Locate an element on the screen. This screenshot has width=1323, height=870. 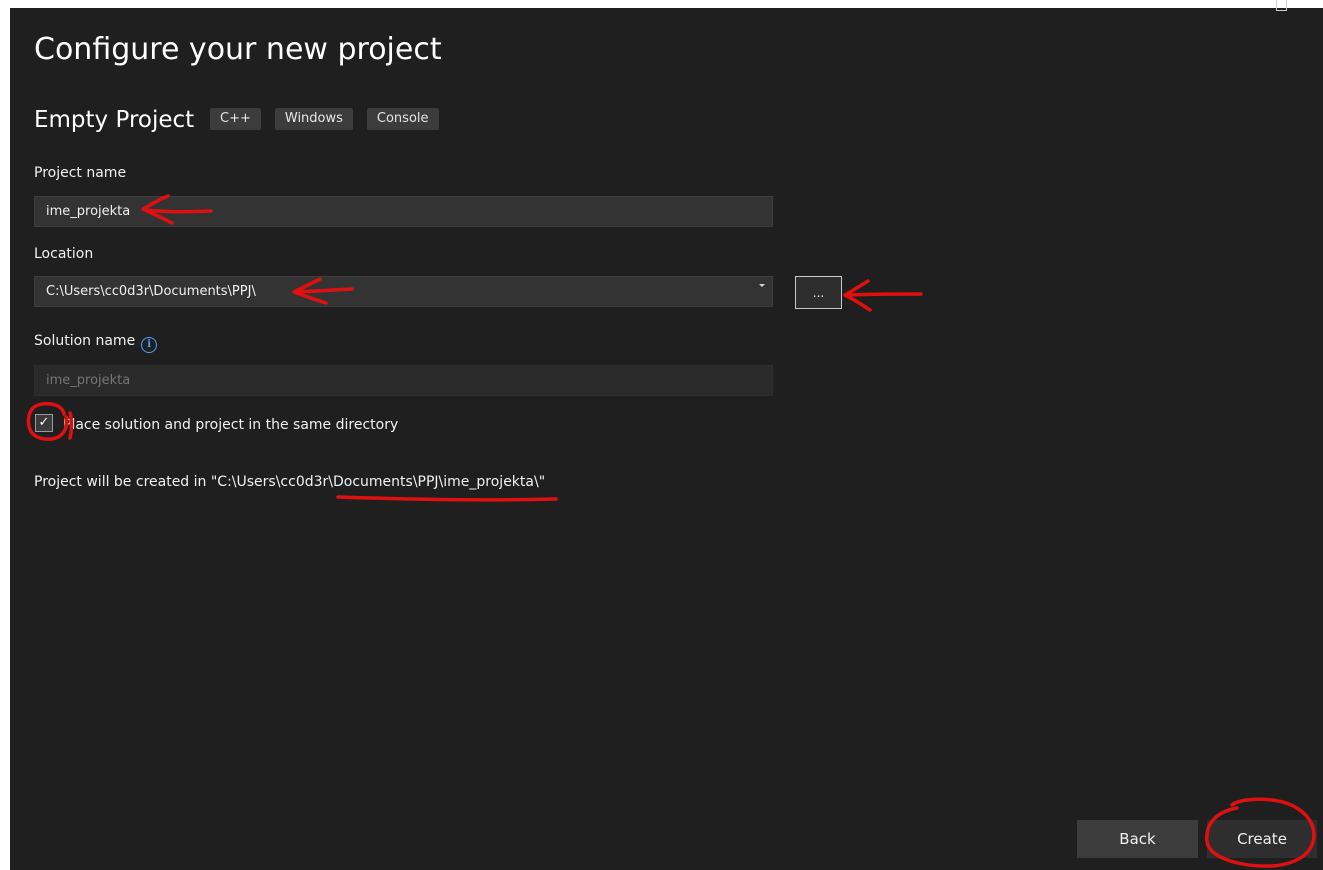
project-name-input is located at coordinates (403, 211).